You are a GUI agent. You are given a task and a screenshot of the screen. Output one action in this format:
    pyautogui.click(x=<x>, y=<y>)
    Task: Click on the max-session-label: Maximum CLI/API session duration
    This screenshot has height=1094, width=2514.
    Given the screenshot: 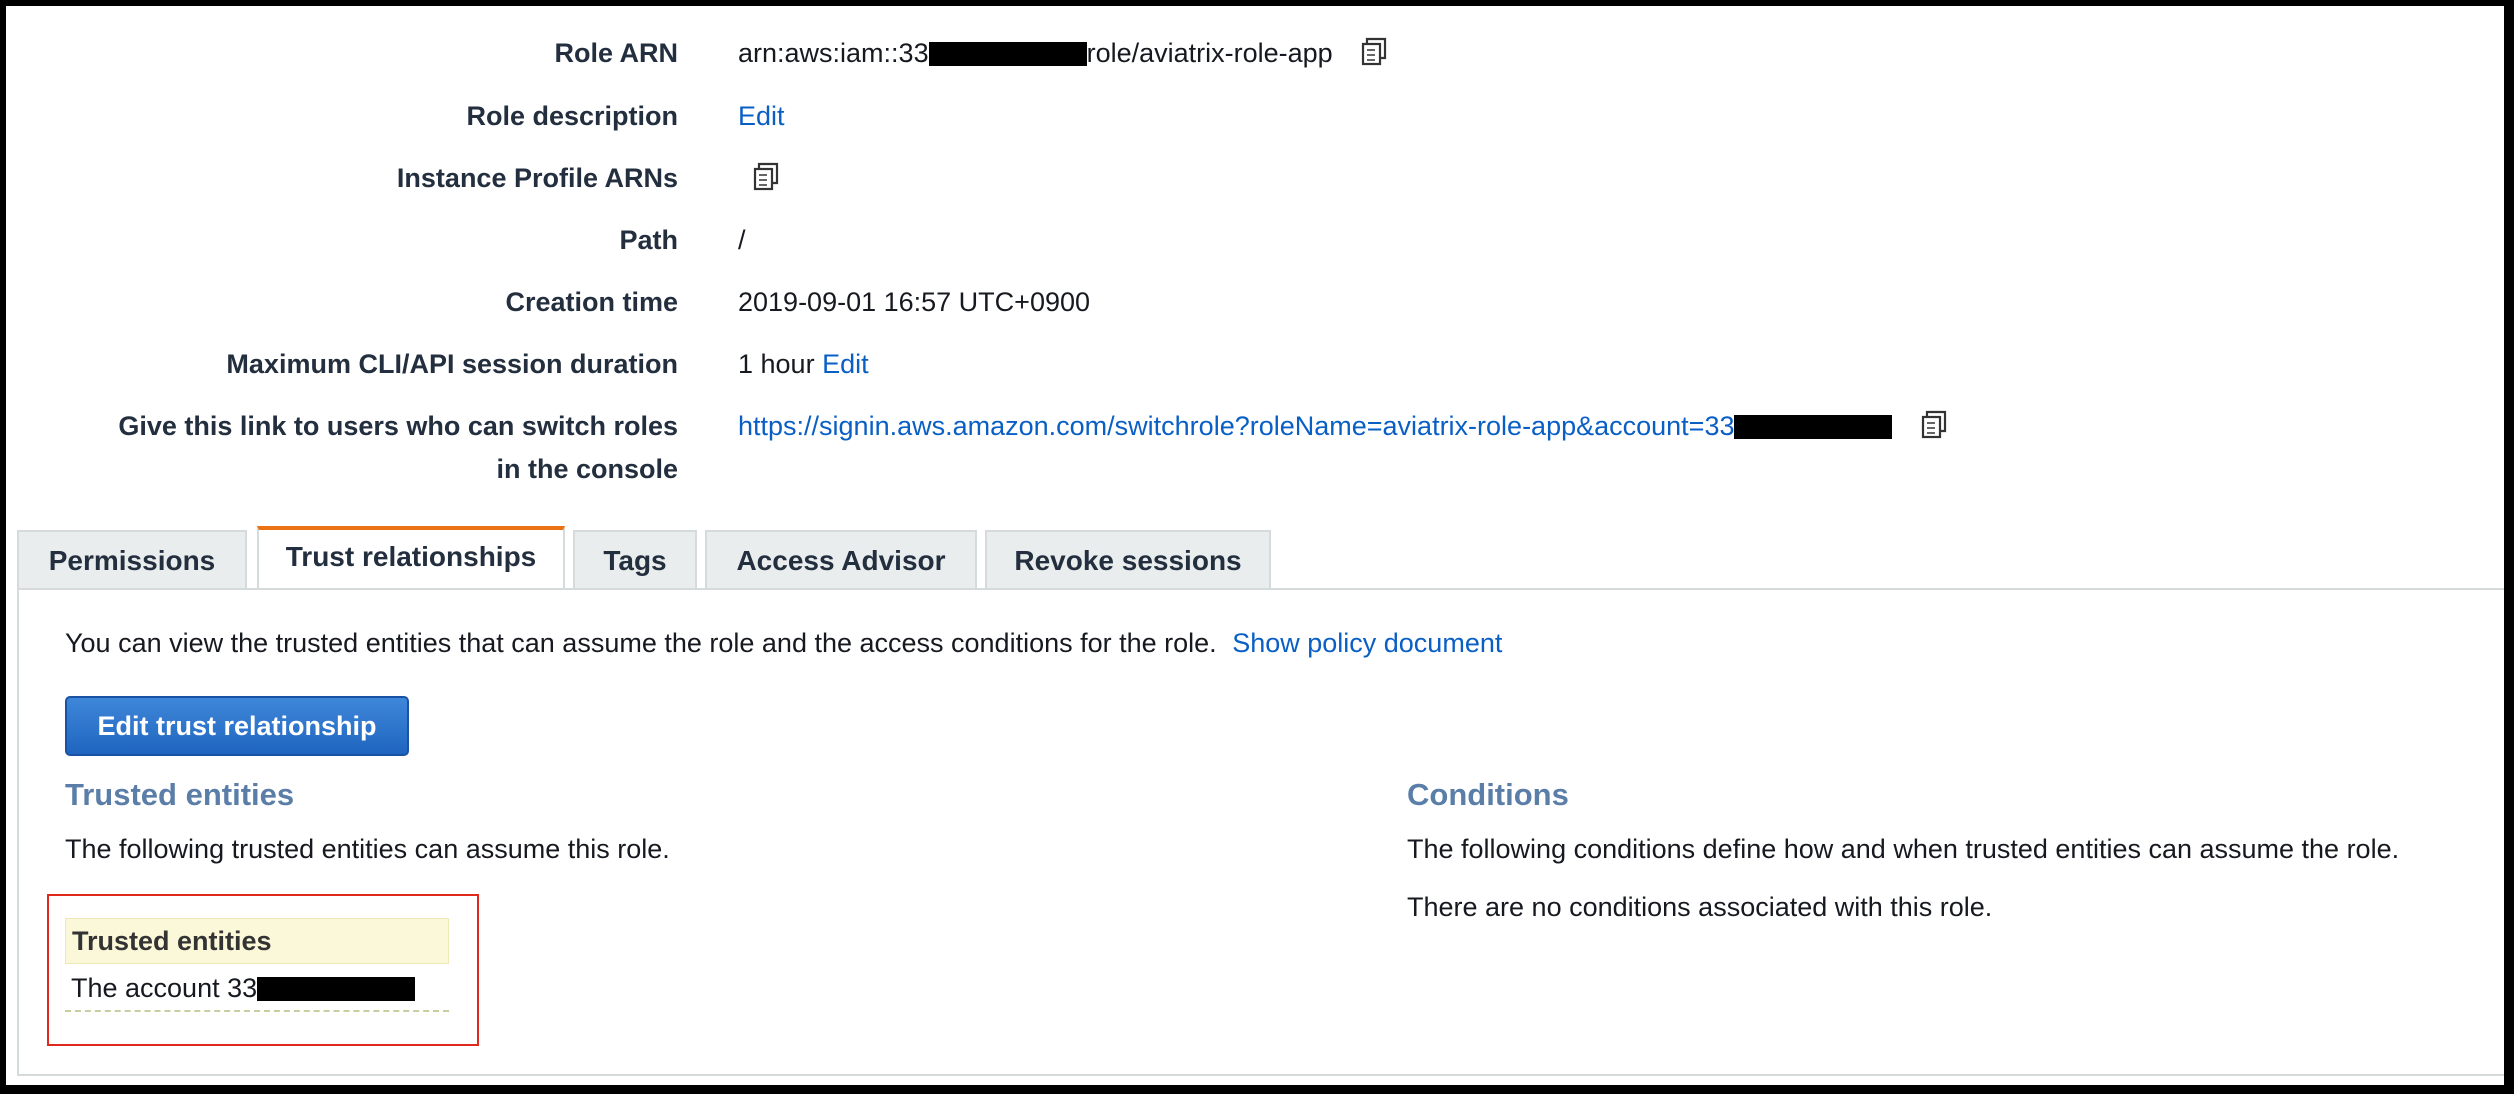 What is the action you would take?
    pyautogui.click(x=452, y=364)
    